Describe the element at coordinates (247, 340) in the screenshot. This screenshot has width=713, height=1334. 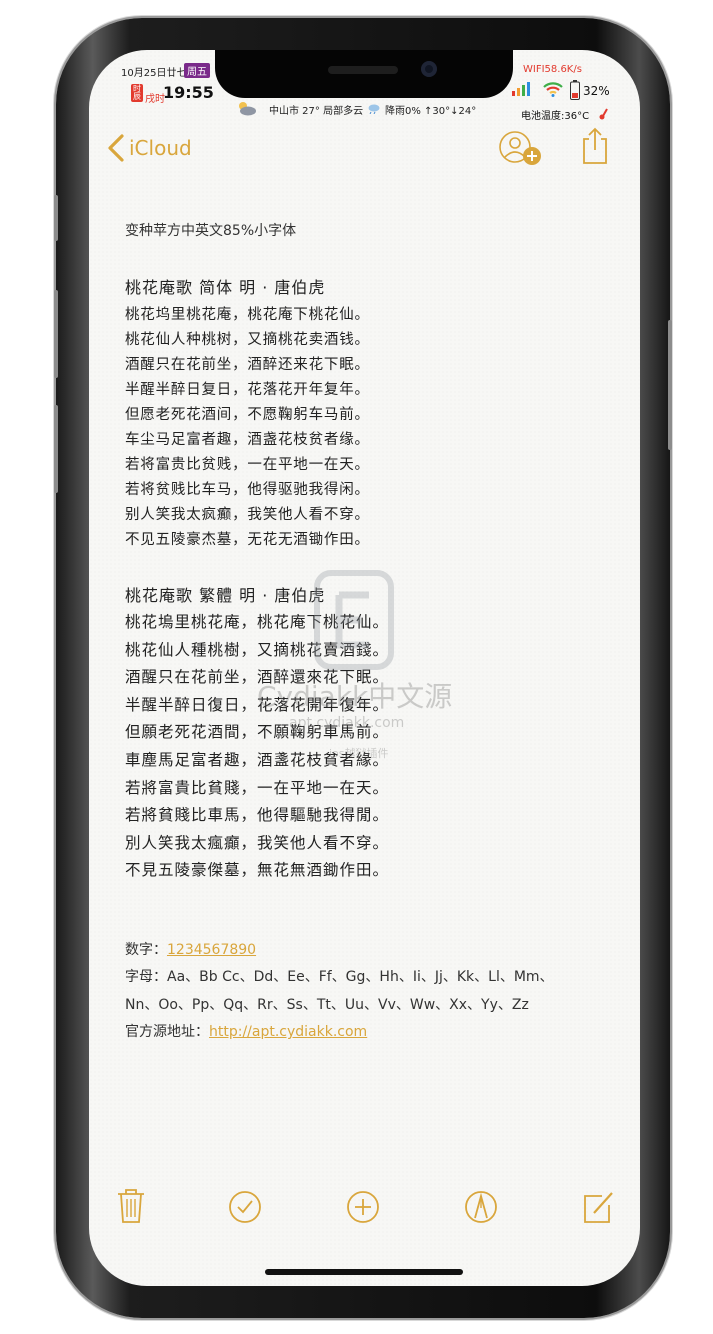
I see `poem-line: 桃花仙人种桃树，又摘桃花卖酒钱。` at that location.